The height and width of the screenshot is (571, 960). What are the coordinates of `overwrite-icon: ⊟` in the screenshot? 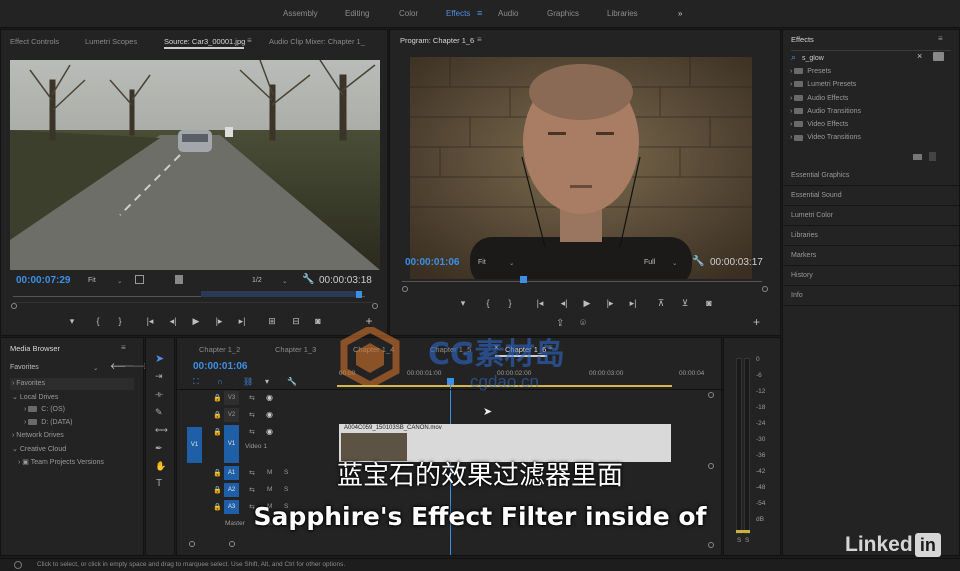 It's located at (296, 321).